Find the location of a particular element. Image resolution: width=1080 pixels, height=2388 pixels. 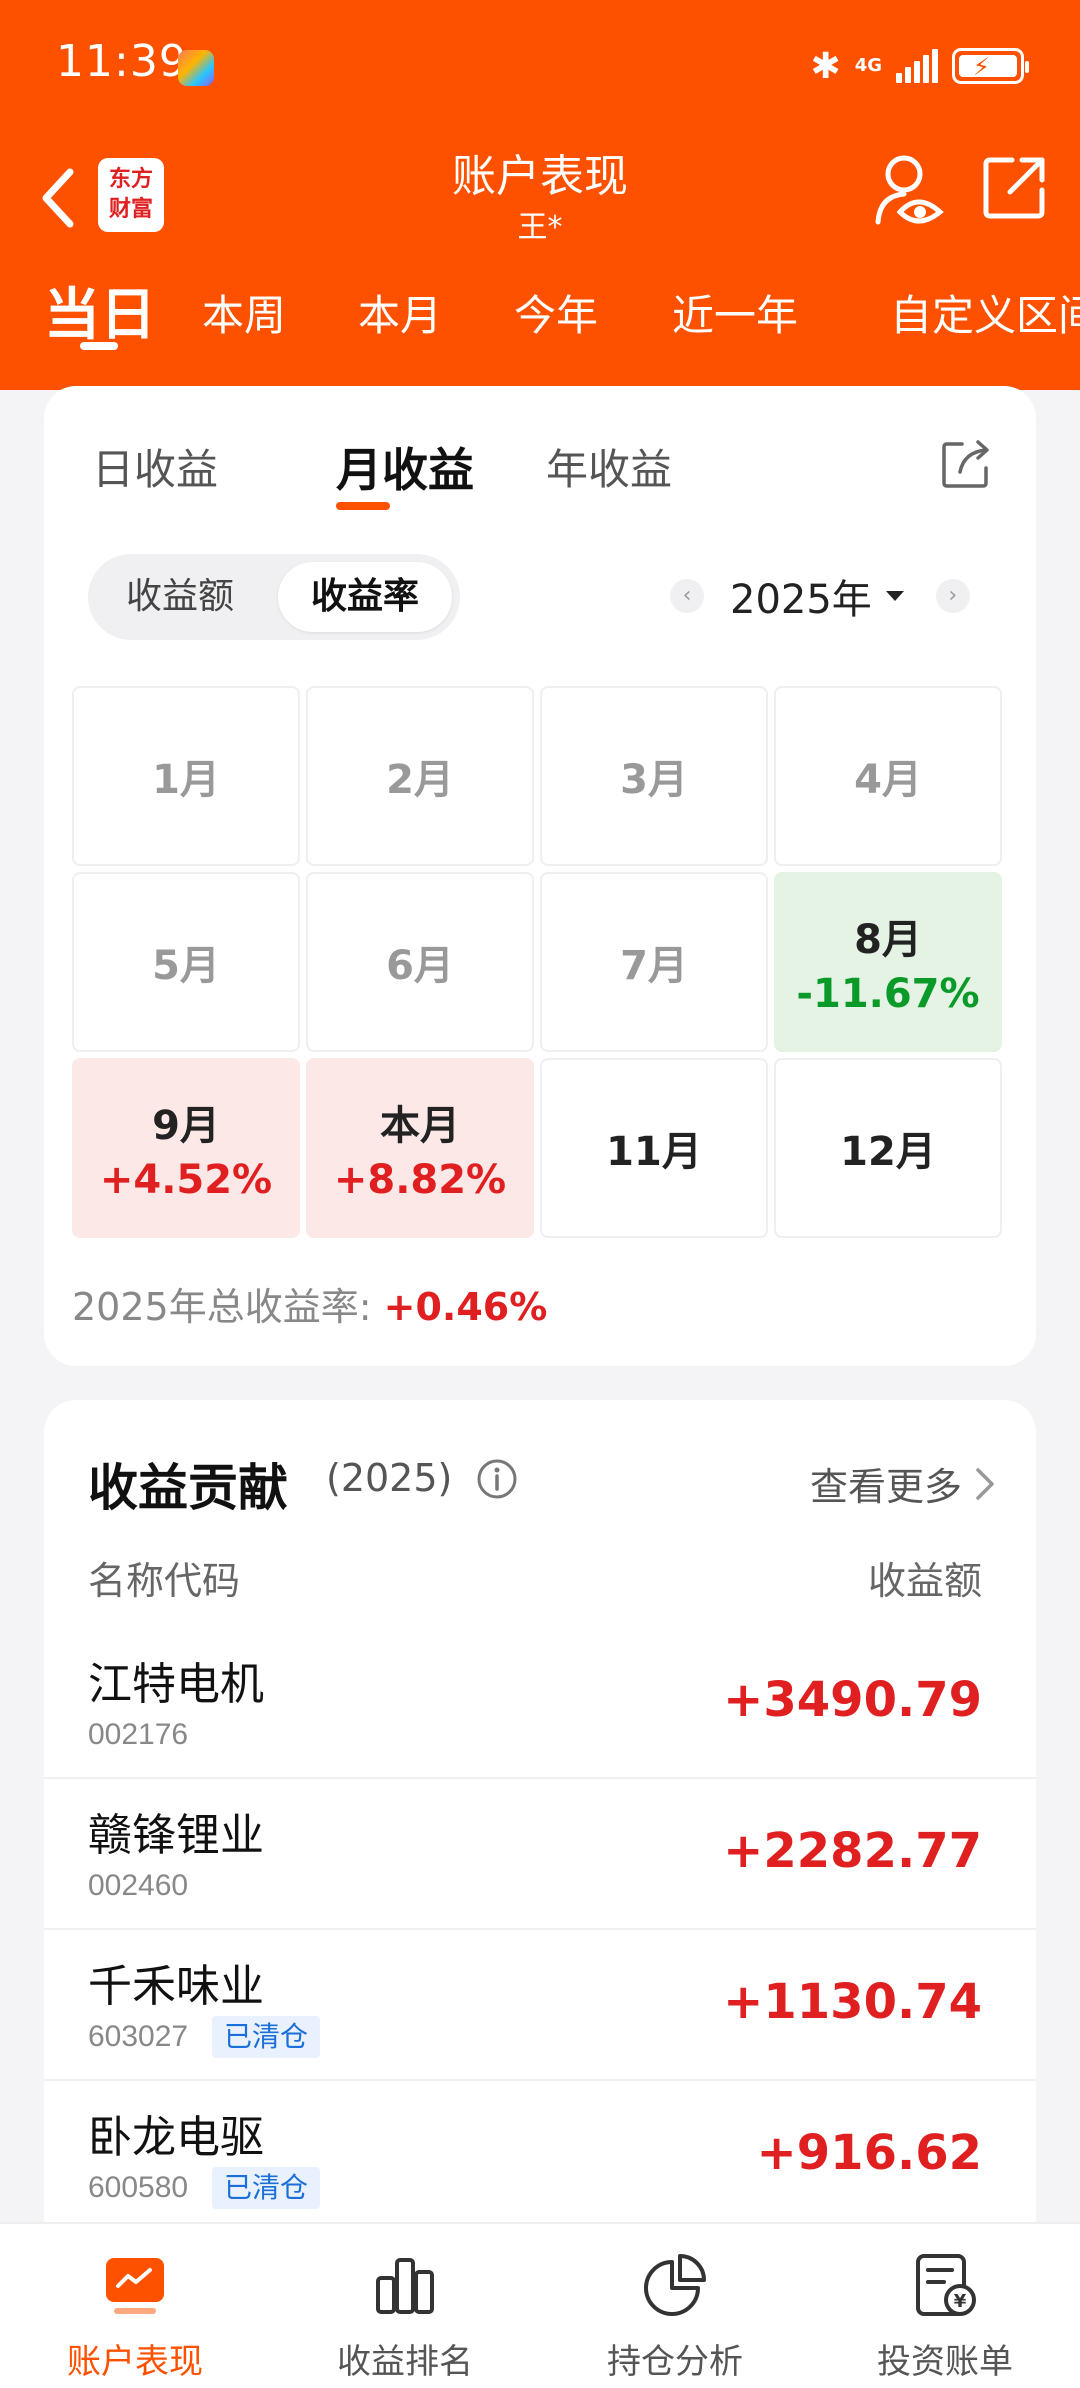

tab-daily-return: 日收益 is located at coordinates (155, 466).